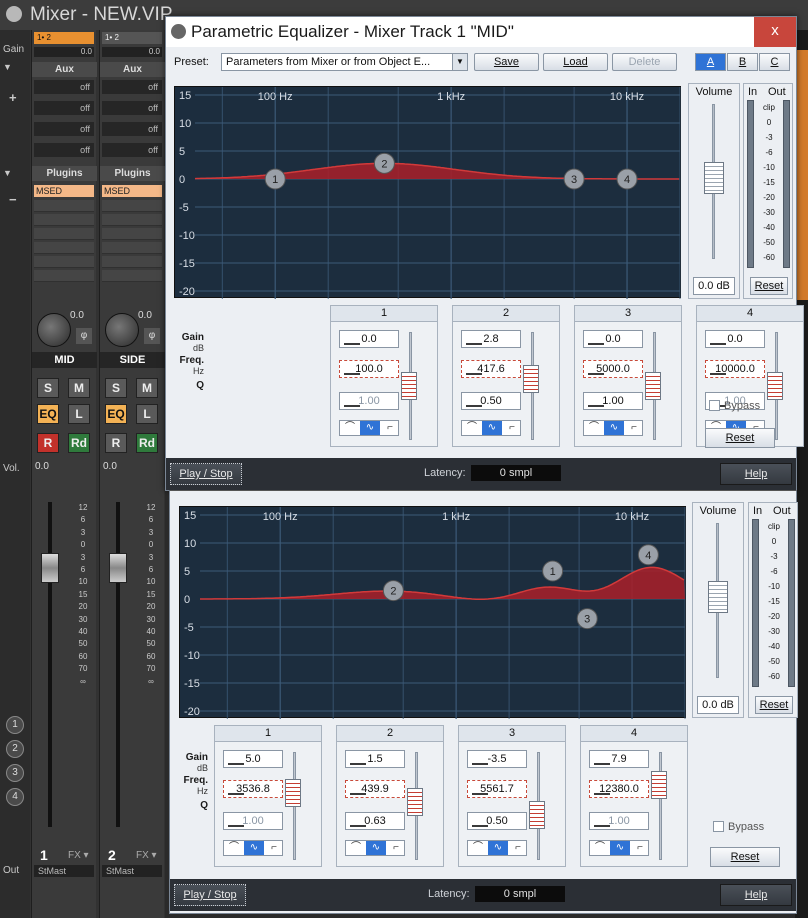  Describe the element at coordinates (15, 725) in the screenshot. I see `group-button-1: 1` at that location.